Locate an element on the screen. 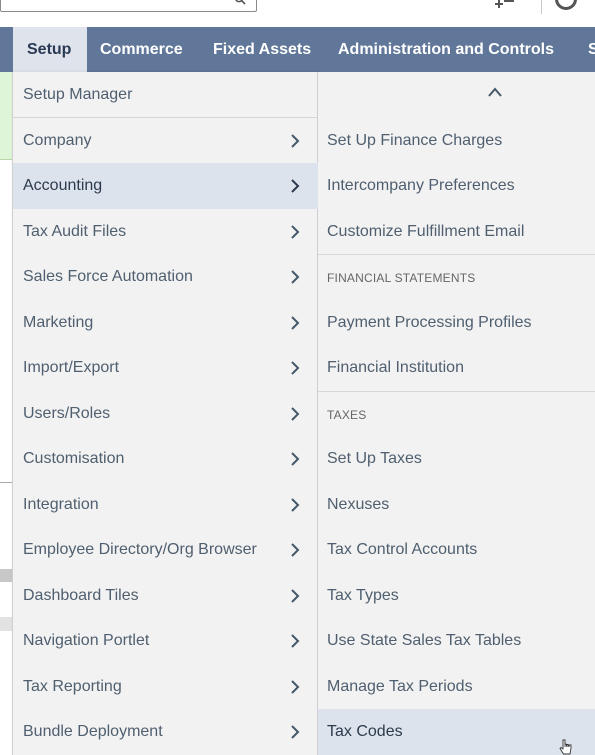  menu-item-label: Dashboard Tiles is located at coordinates (81, 595).